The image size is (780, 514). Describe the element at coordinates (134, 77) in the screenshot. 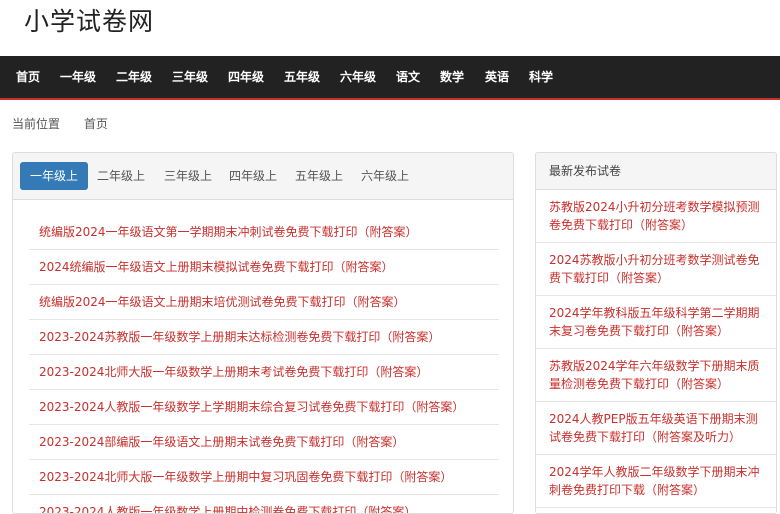

I see `nav-item-grade-2: 二年级` at that location.